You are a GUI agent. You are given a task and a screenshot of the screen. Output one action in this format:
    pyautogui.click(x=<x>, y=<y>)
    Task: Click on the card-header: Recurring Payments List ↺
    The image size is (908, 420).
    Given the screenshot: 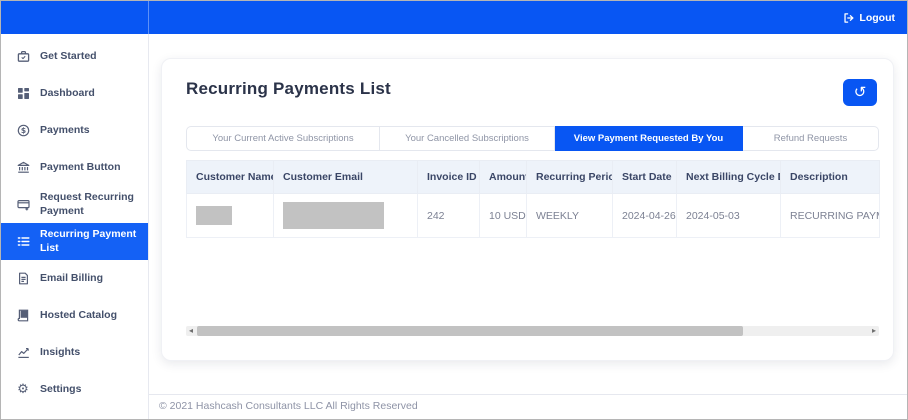 What is the action you would take?
    pyautogui.click(x=531, y=92)
    